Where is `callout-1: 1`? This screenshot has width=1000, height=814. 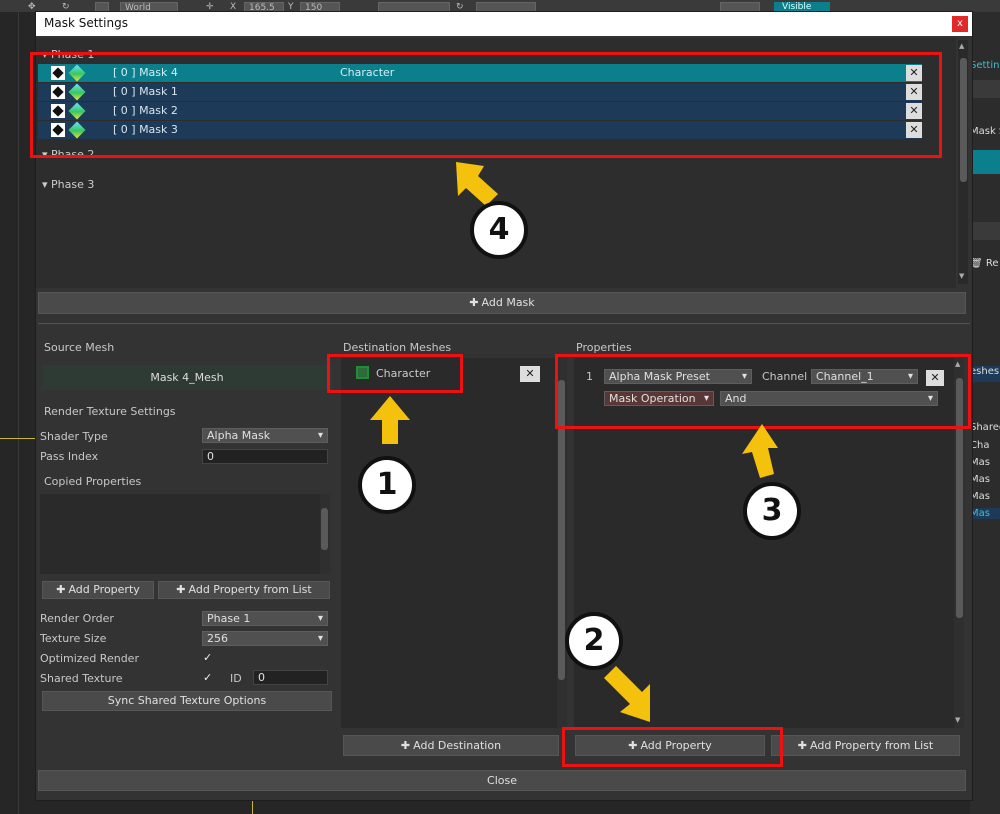 callout-1: 1 is located at coordinates (387, 485).